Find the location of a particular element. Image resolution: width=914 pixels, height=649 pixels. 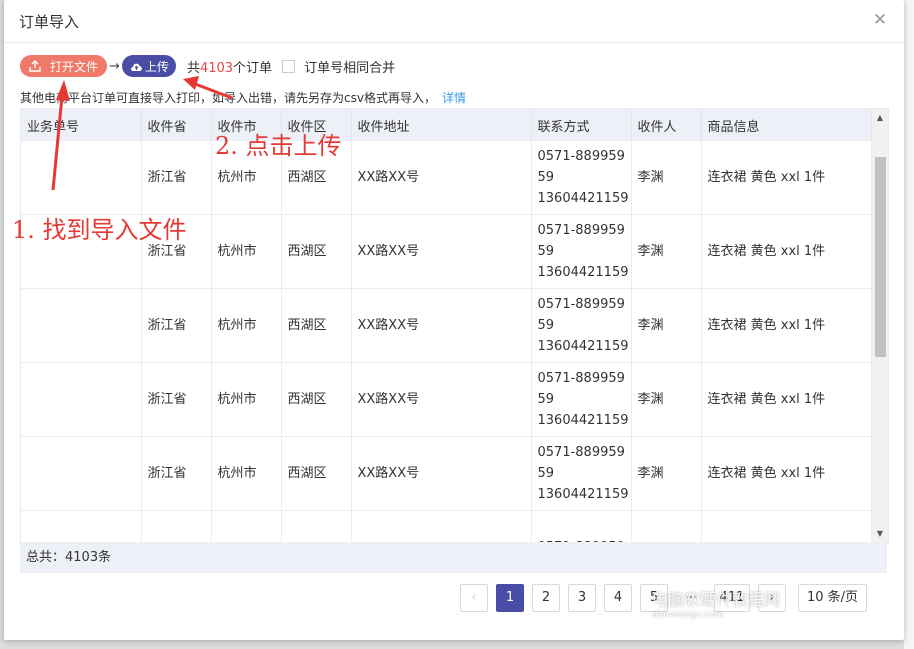

watermark-url: dianxiaogu.com is located at coordinates (688, 615).